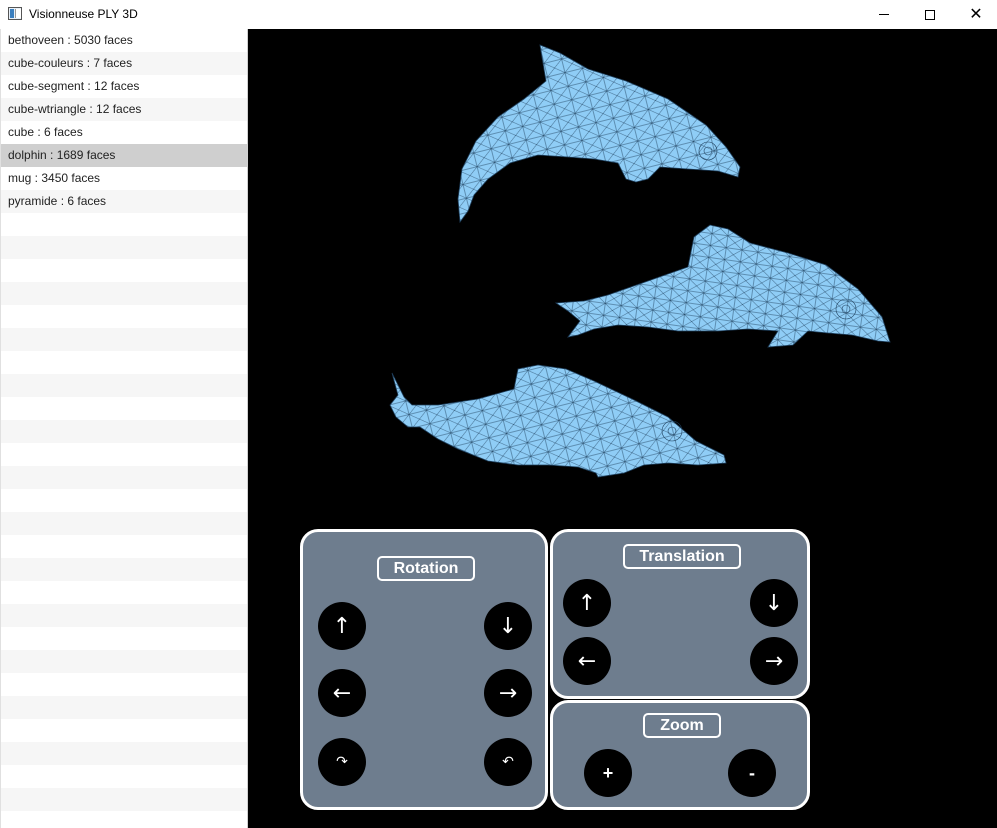  I want to click on list-item: pyramide : 6 faces, so click(124, 201).